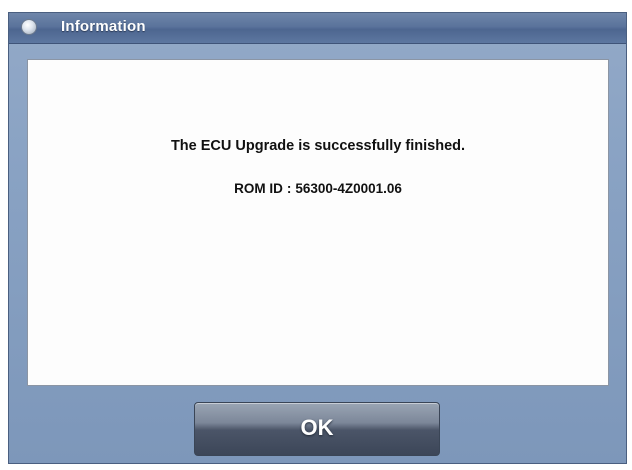  What do you see at coordinates (258, 188) in the screenshot?
I see `rom-id-label: ROM ID` at bounding box center [258, 188].